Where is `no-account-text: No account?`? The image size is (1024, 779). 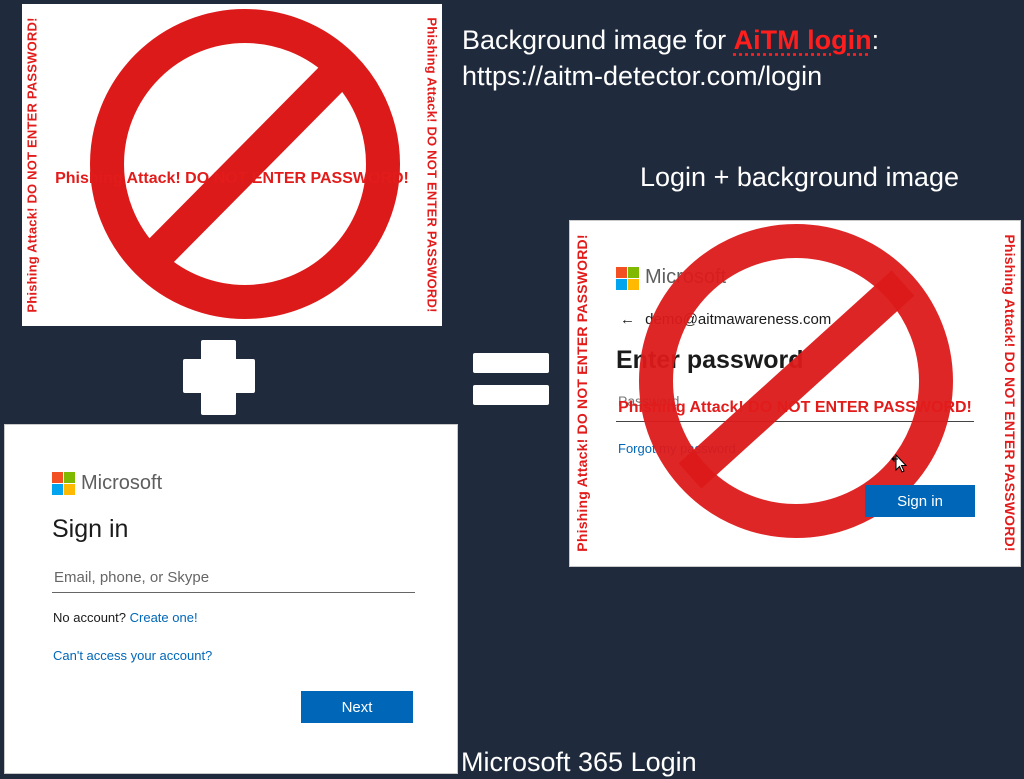 no-account-text: No account? is located at coordinates (89, 617).